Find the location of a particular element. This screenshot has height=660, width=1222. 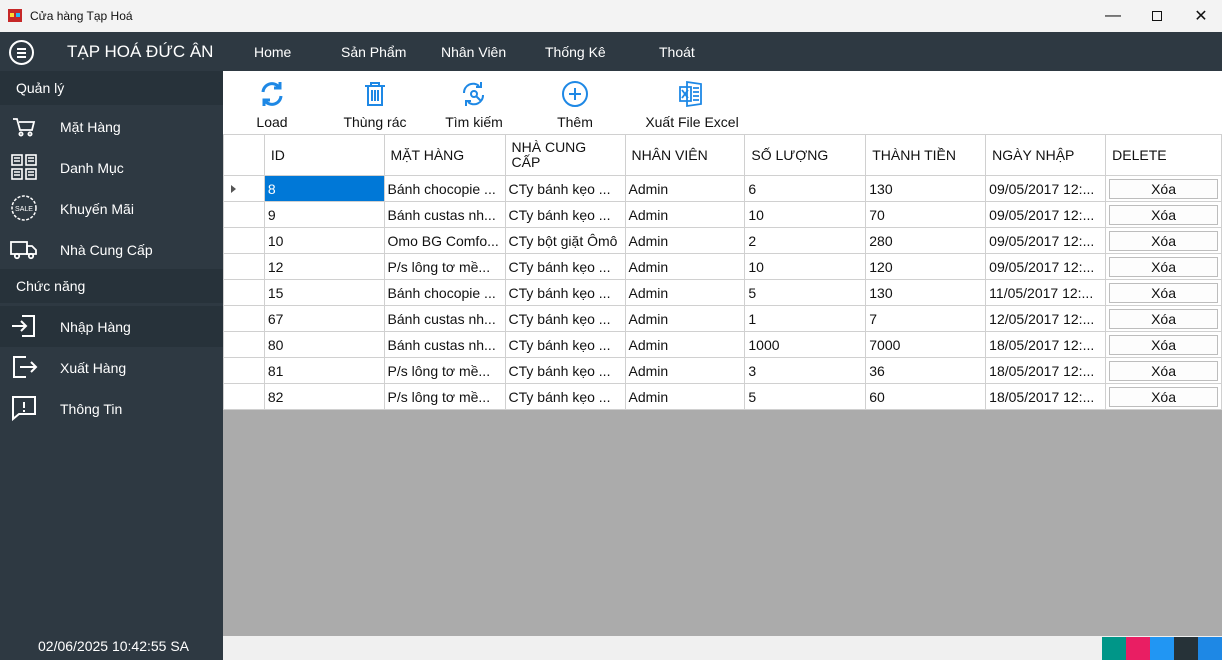

column-header-nha-cung-cap: NHÀ CUNG CẤP is located at coordinates (565, 155).